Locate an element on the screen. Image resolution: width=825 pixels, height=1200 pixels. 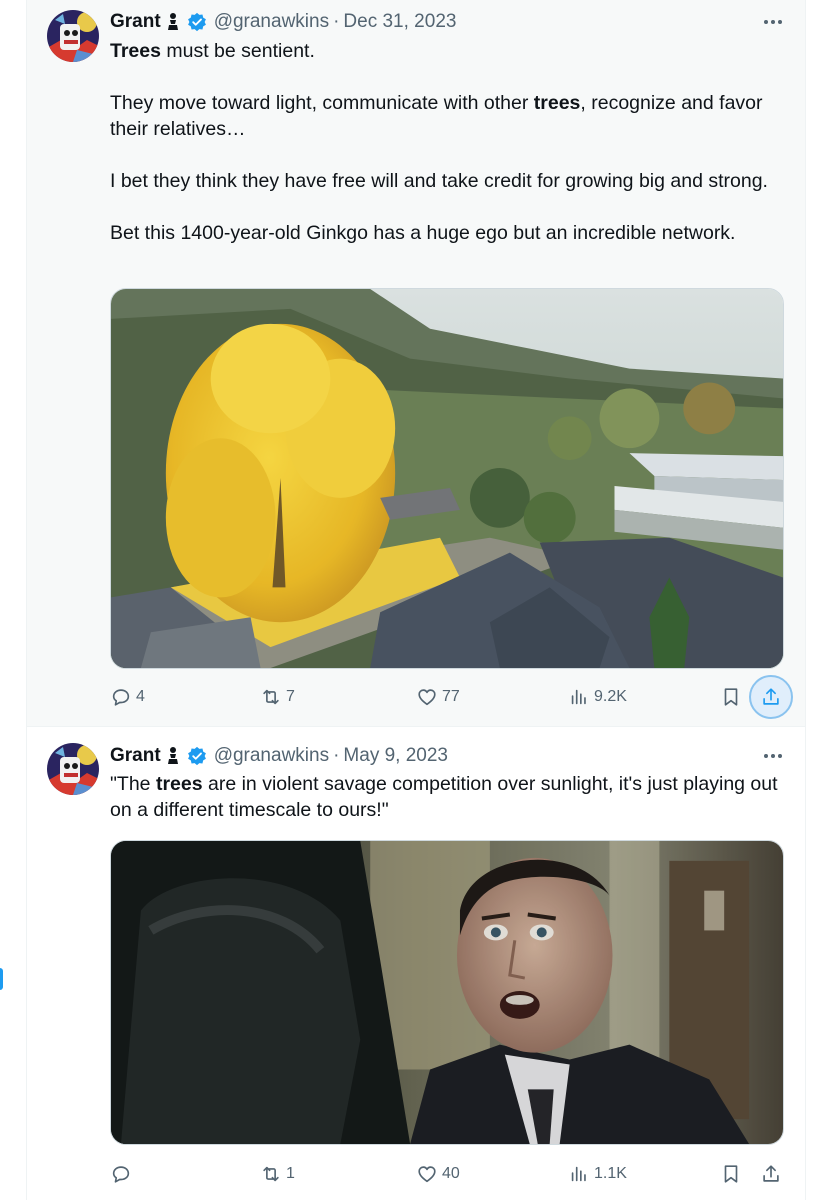
views-button: 1.1K is located at coordinates (597, 1174).